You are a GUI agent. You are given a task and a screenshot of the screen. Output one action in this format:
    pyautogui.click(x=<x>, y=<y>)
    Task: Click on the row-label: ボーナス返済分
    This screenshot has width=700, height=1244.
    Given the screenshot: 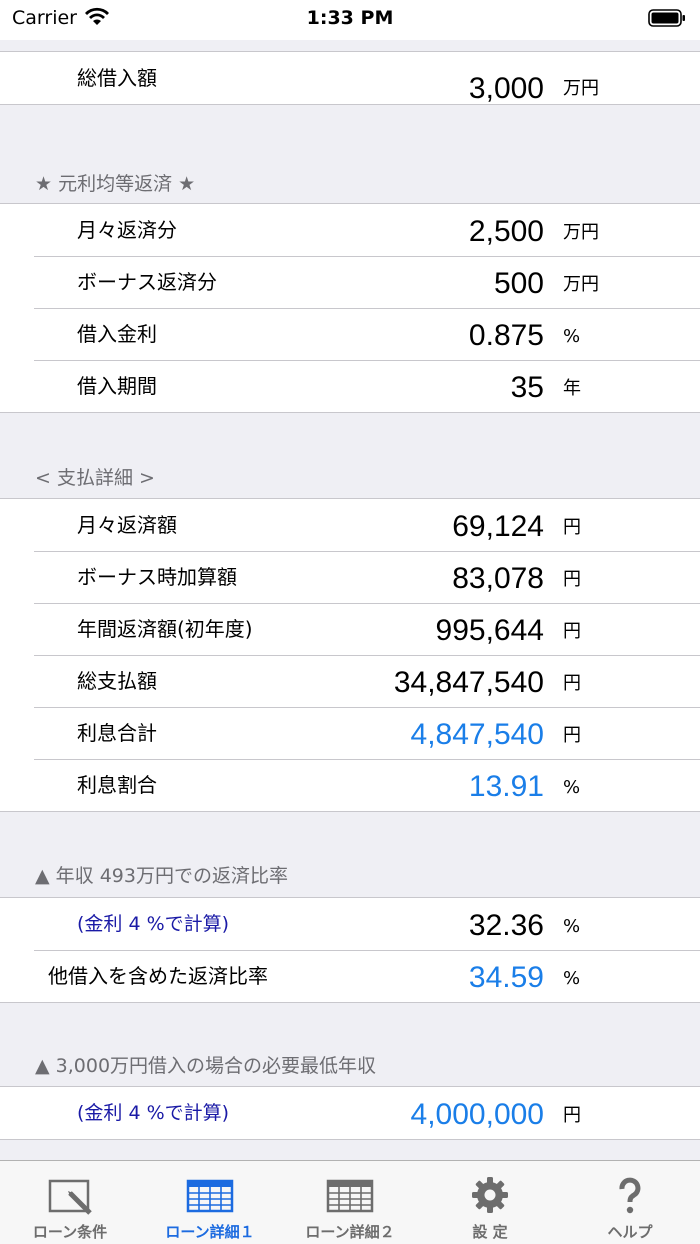 What is the action you would take?
    pyautogui.click(x=147, y=282)
    